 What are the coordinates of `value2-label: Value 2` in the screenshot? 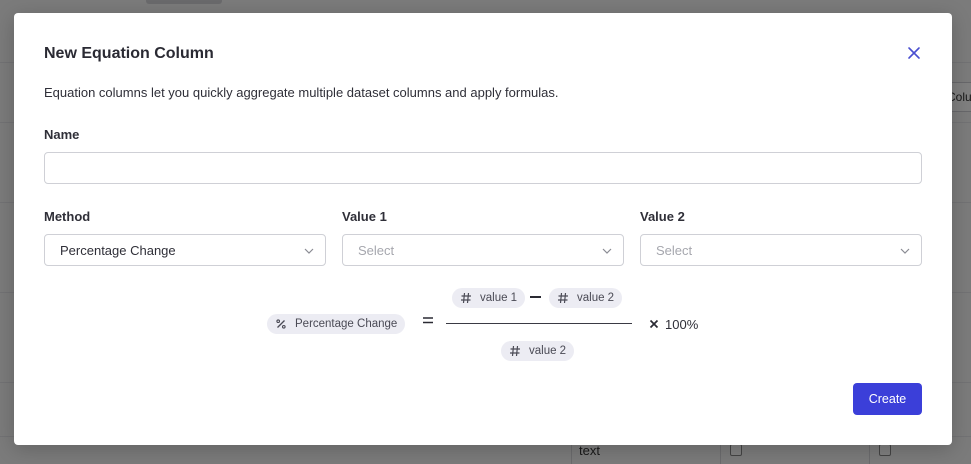 It's located at (662, 216).